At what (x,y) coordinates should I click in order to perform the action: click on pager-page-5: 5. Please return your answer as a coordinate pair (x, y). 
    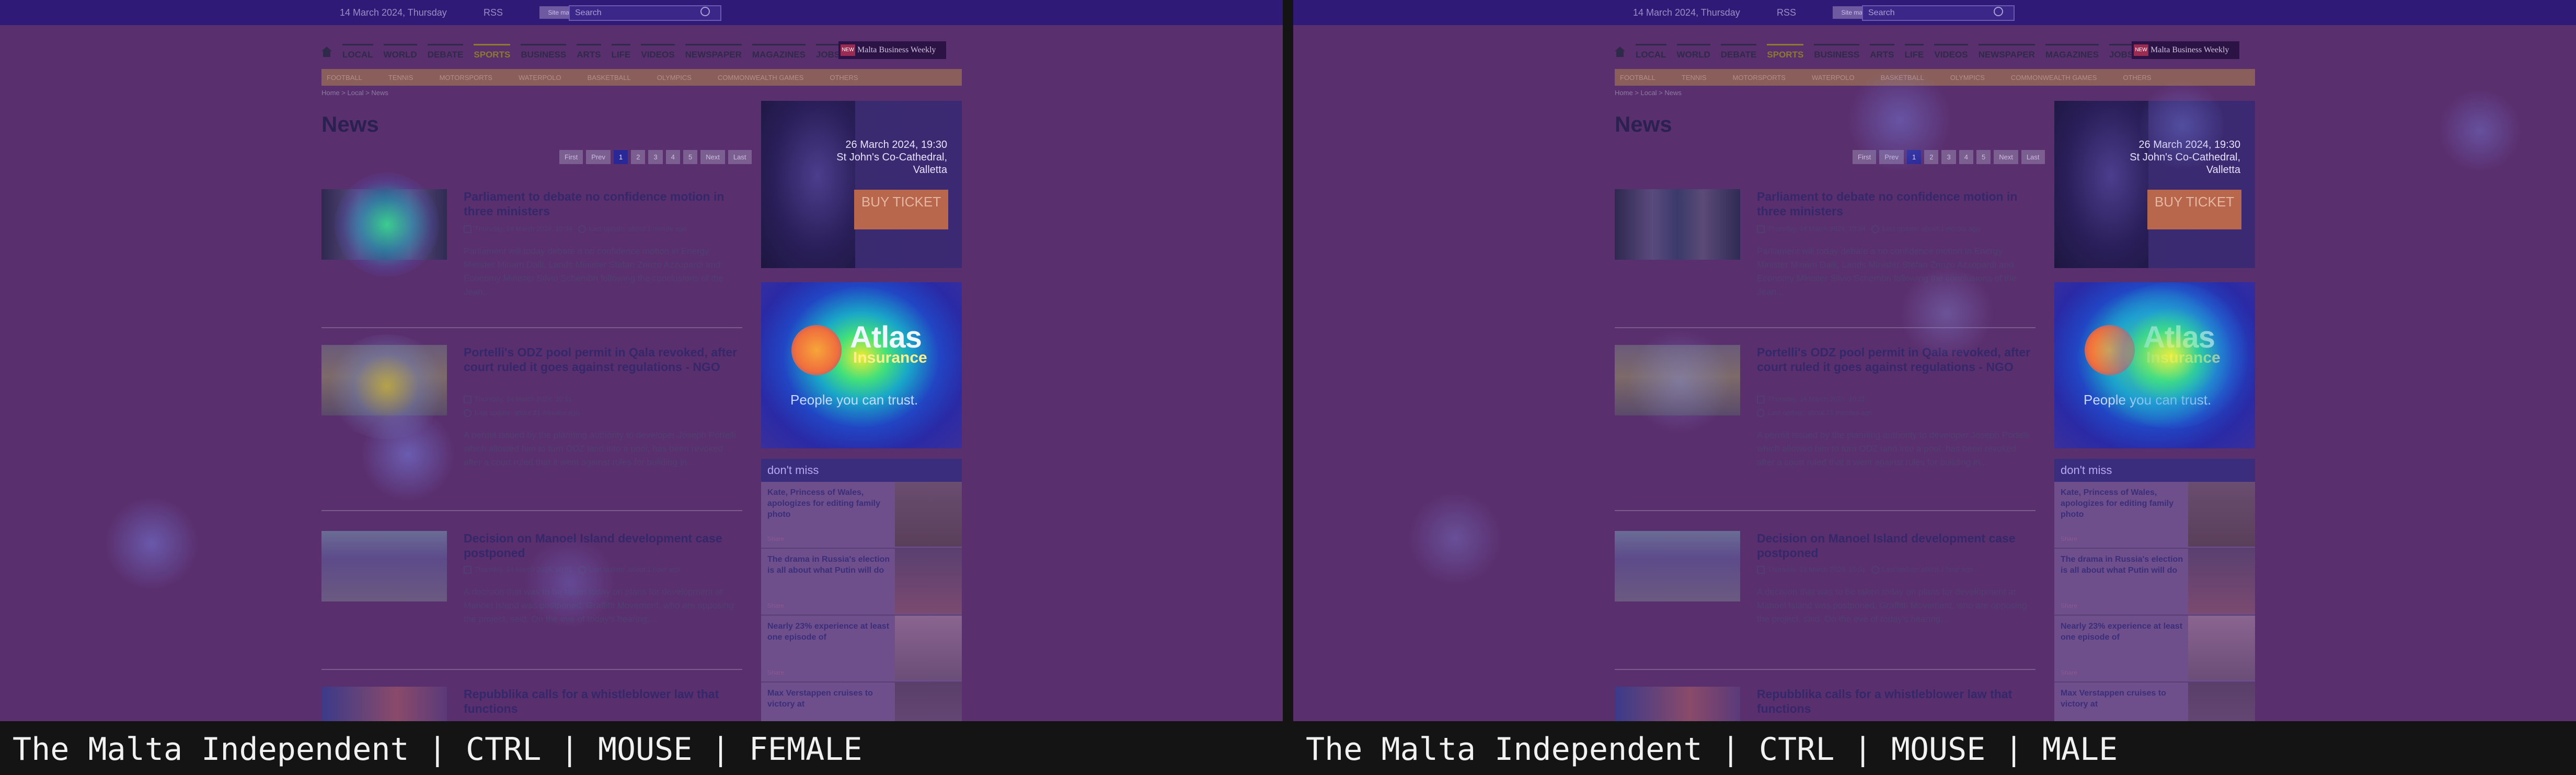
    Looking at the image, I should click on (690, 157).